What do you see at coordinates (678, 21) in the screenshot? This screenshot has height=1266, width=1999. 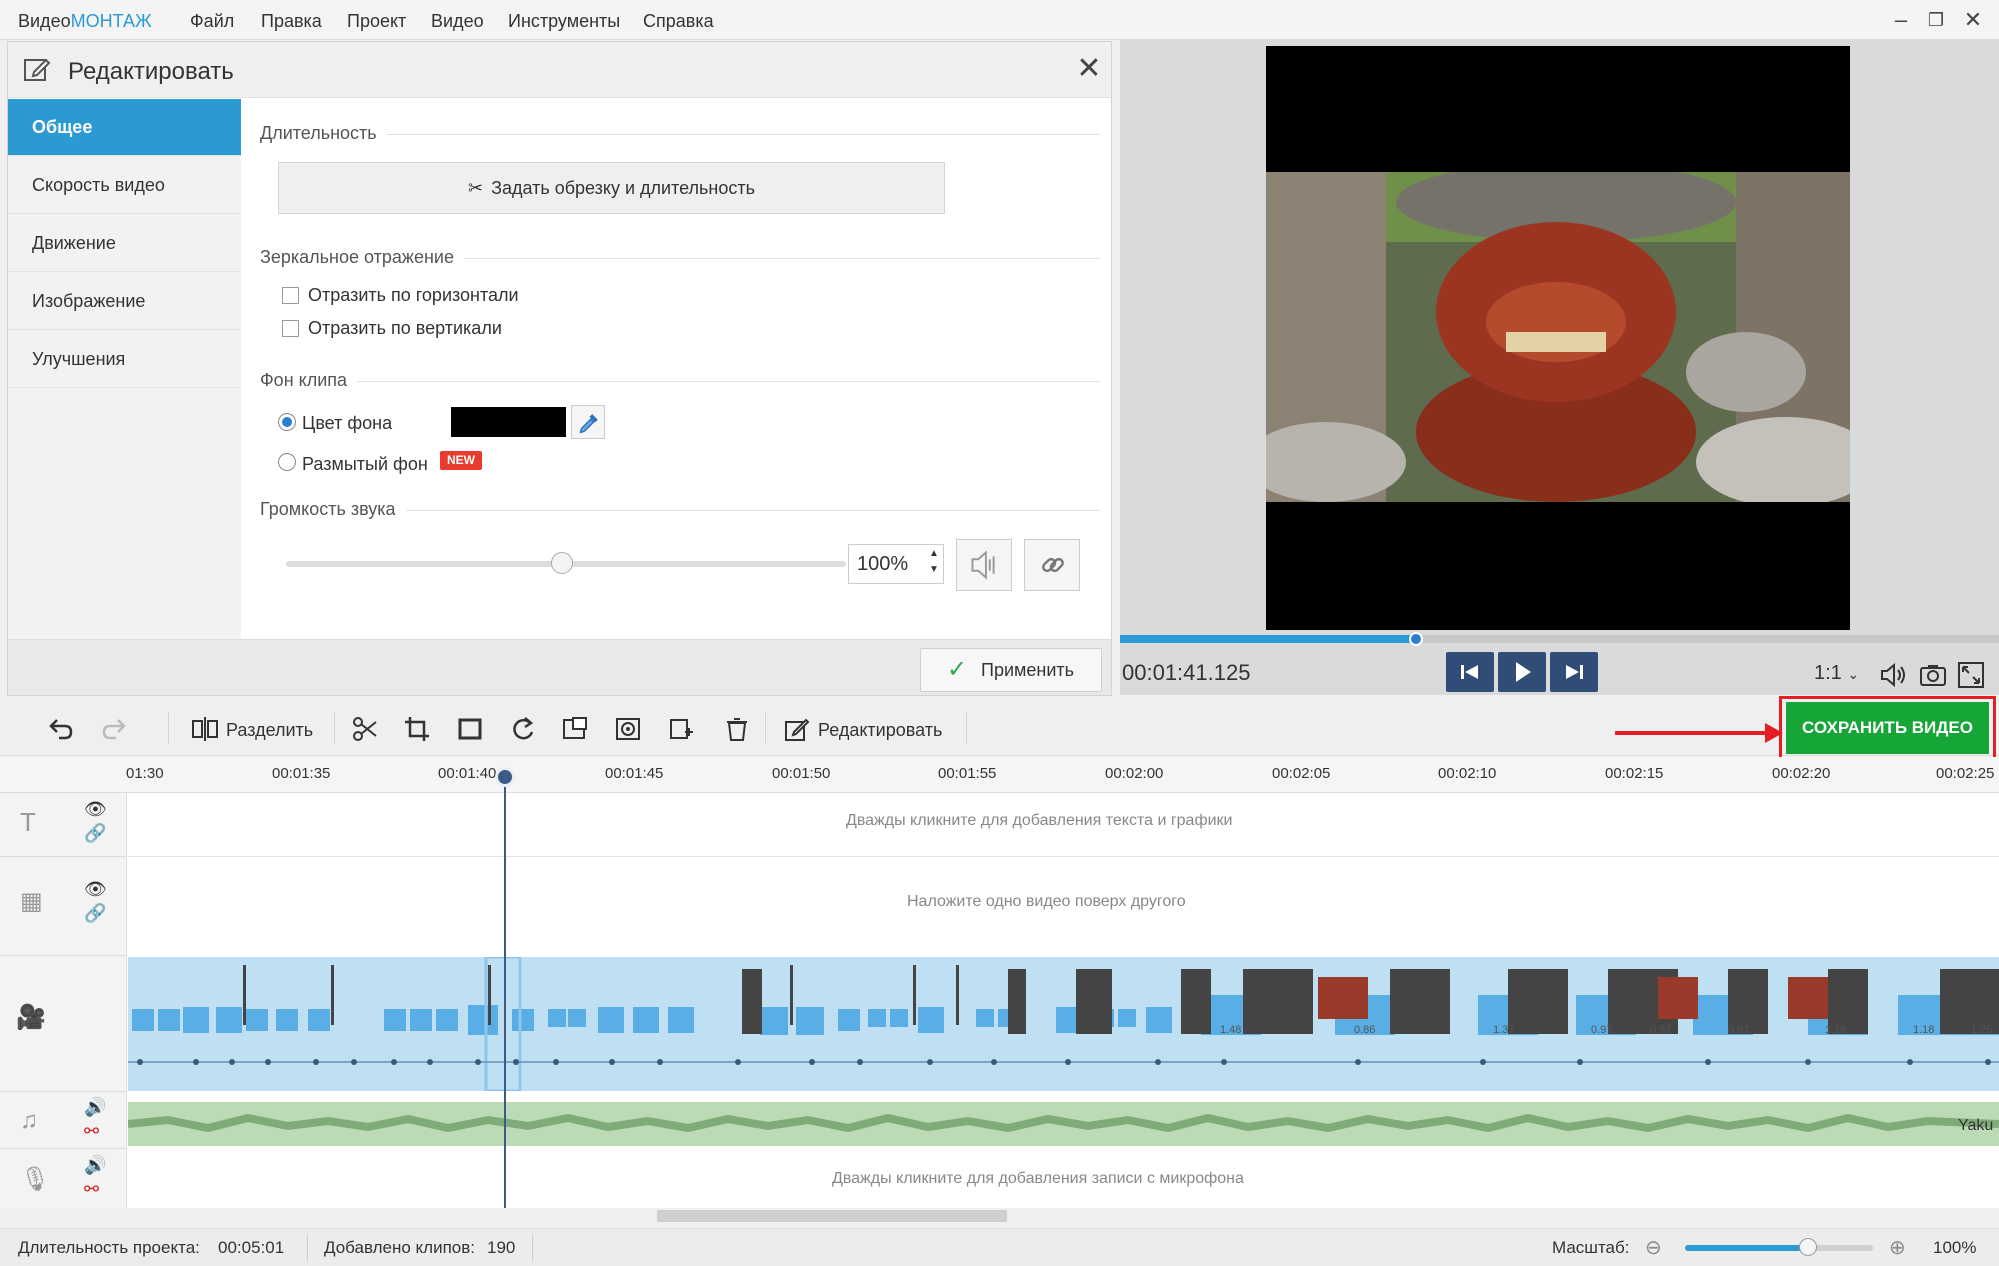 I see `menu-help: Справка` at bounding box center [678, 21].